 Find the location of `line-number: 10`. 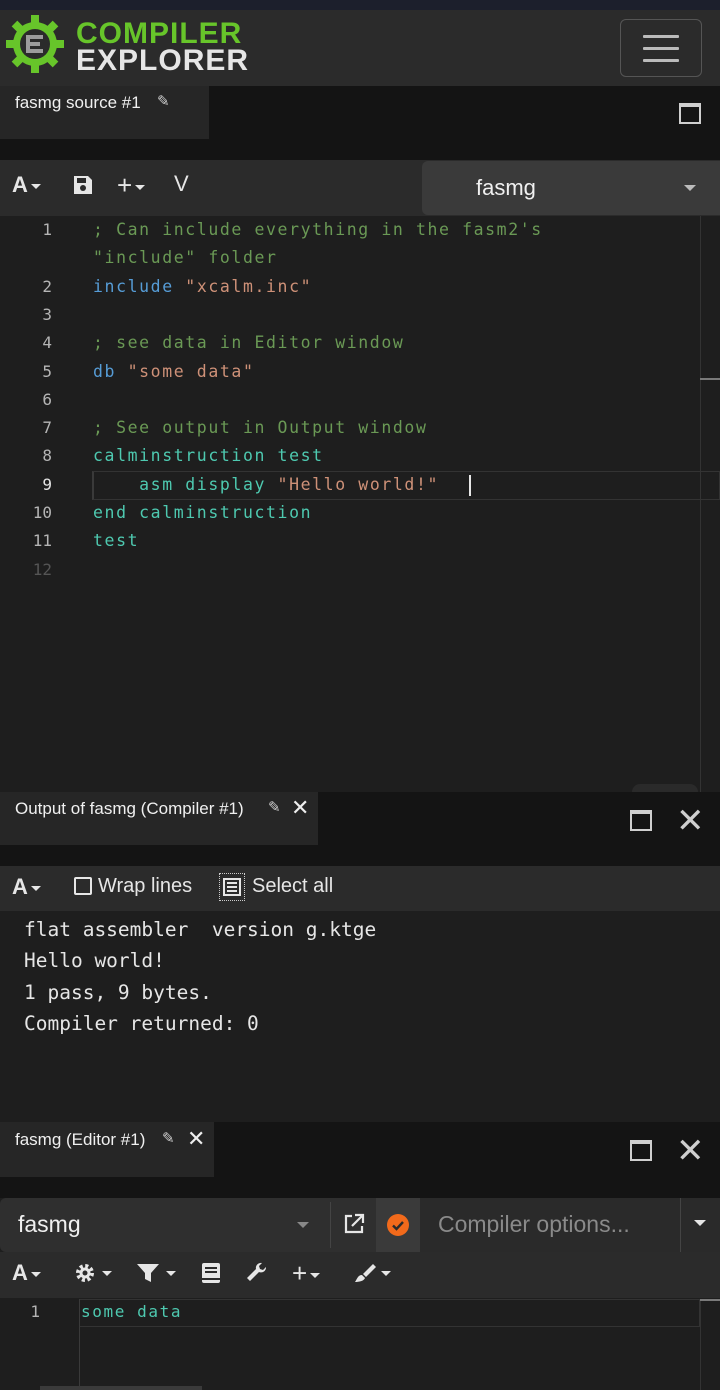

line-number: 10 is located at coordinates (42, 512).